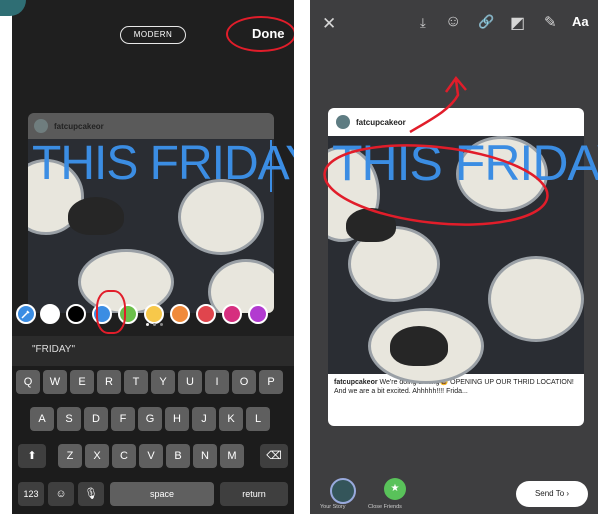 The height and width of the screenshot is (514, 598). I want to click on key-k: K, so click(231, 419).